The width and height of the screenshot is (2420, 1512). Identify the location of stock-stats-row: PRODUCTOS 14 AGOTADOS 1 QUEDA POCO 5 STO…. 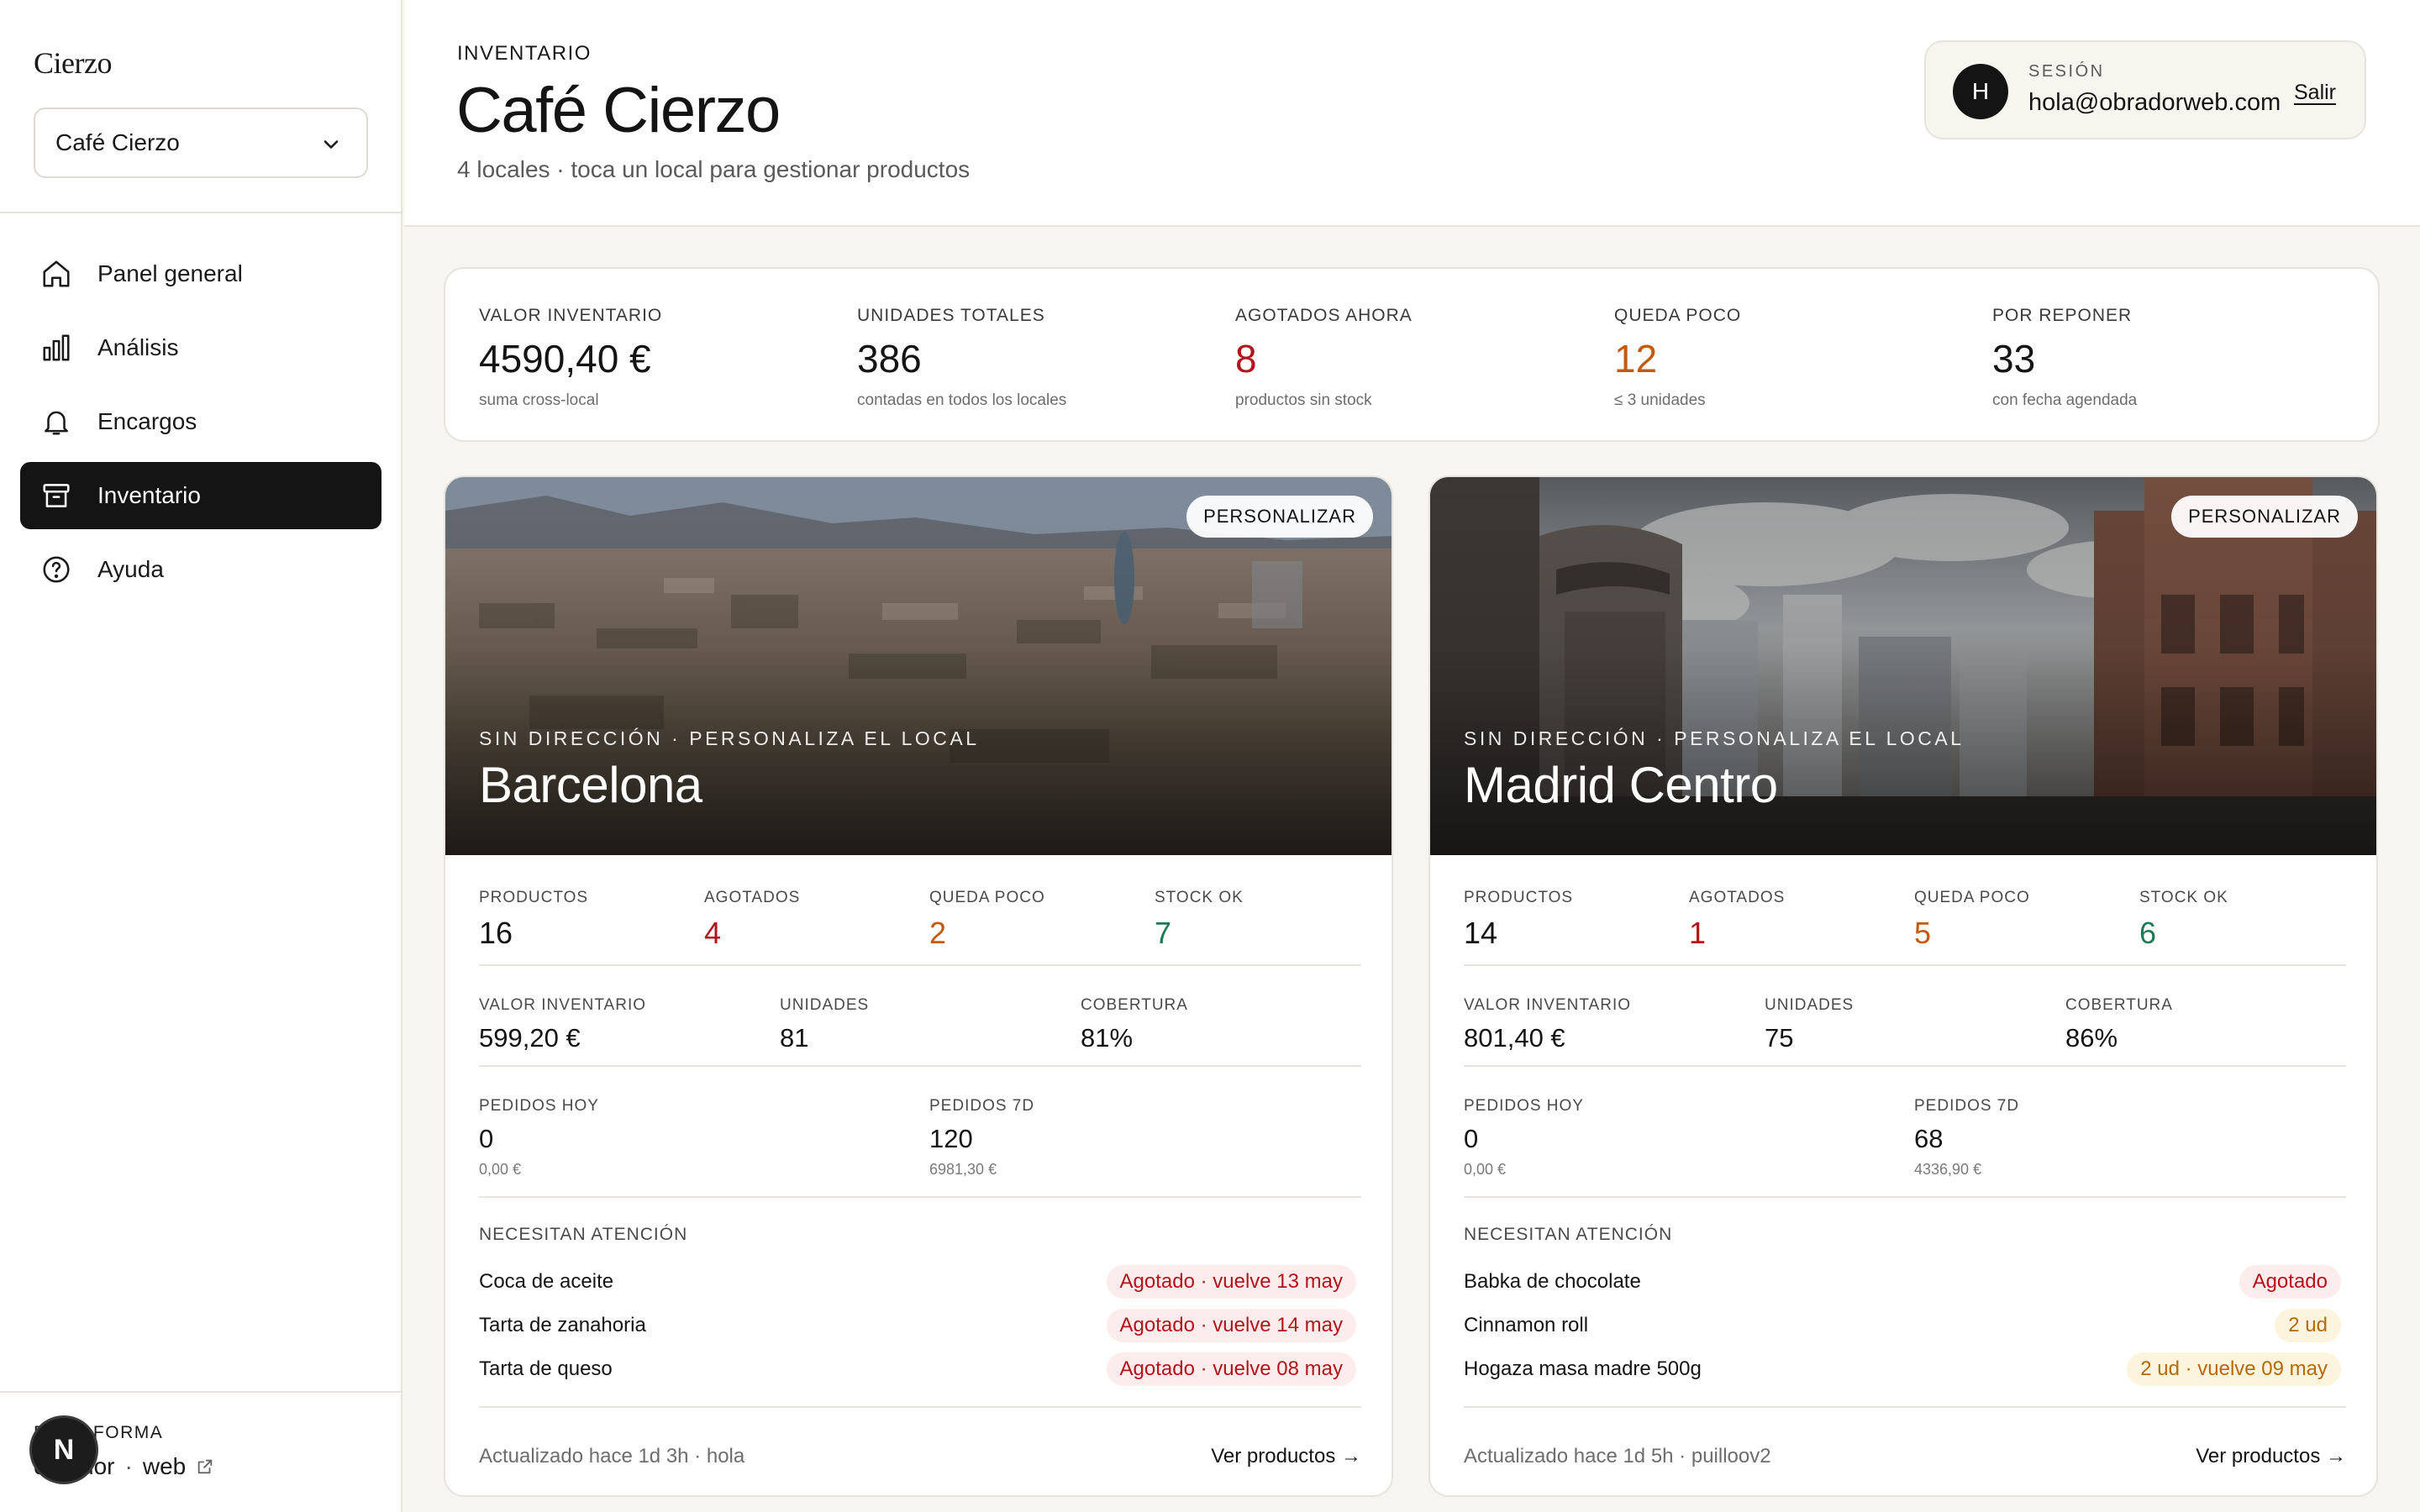
(1905, 910).